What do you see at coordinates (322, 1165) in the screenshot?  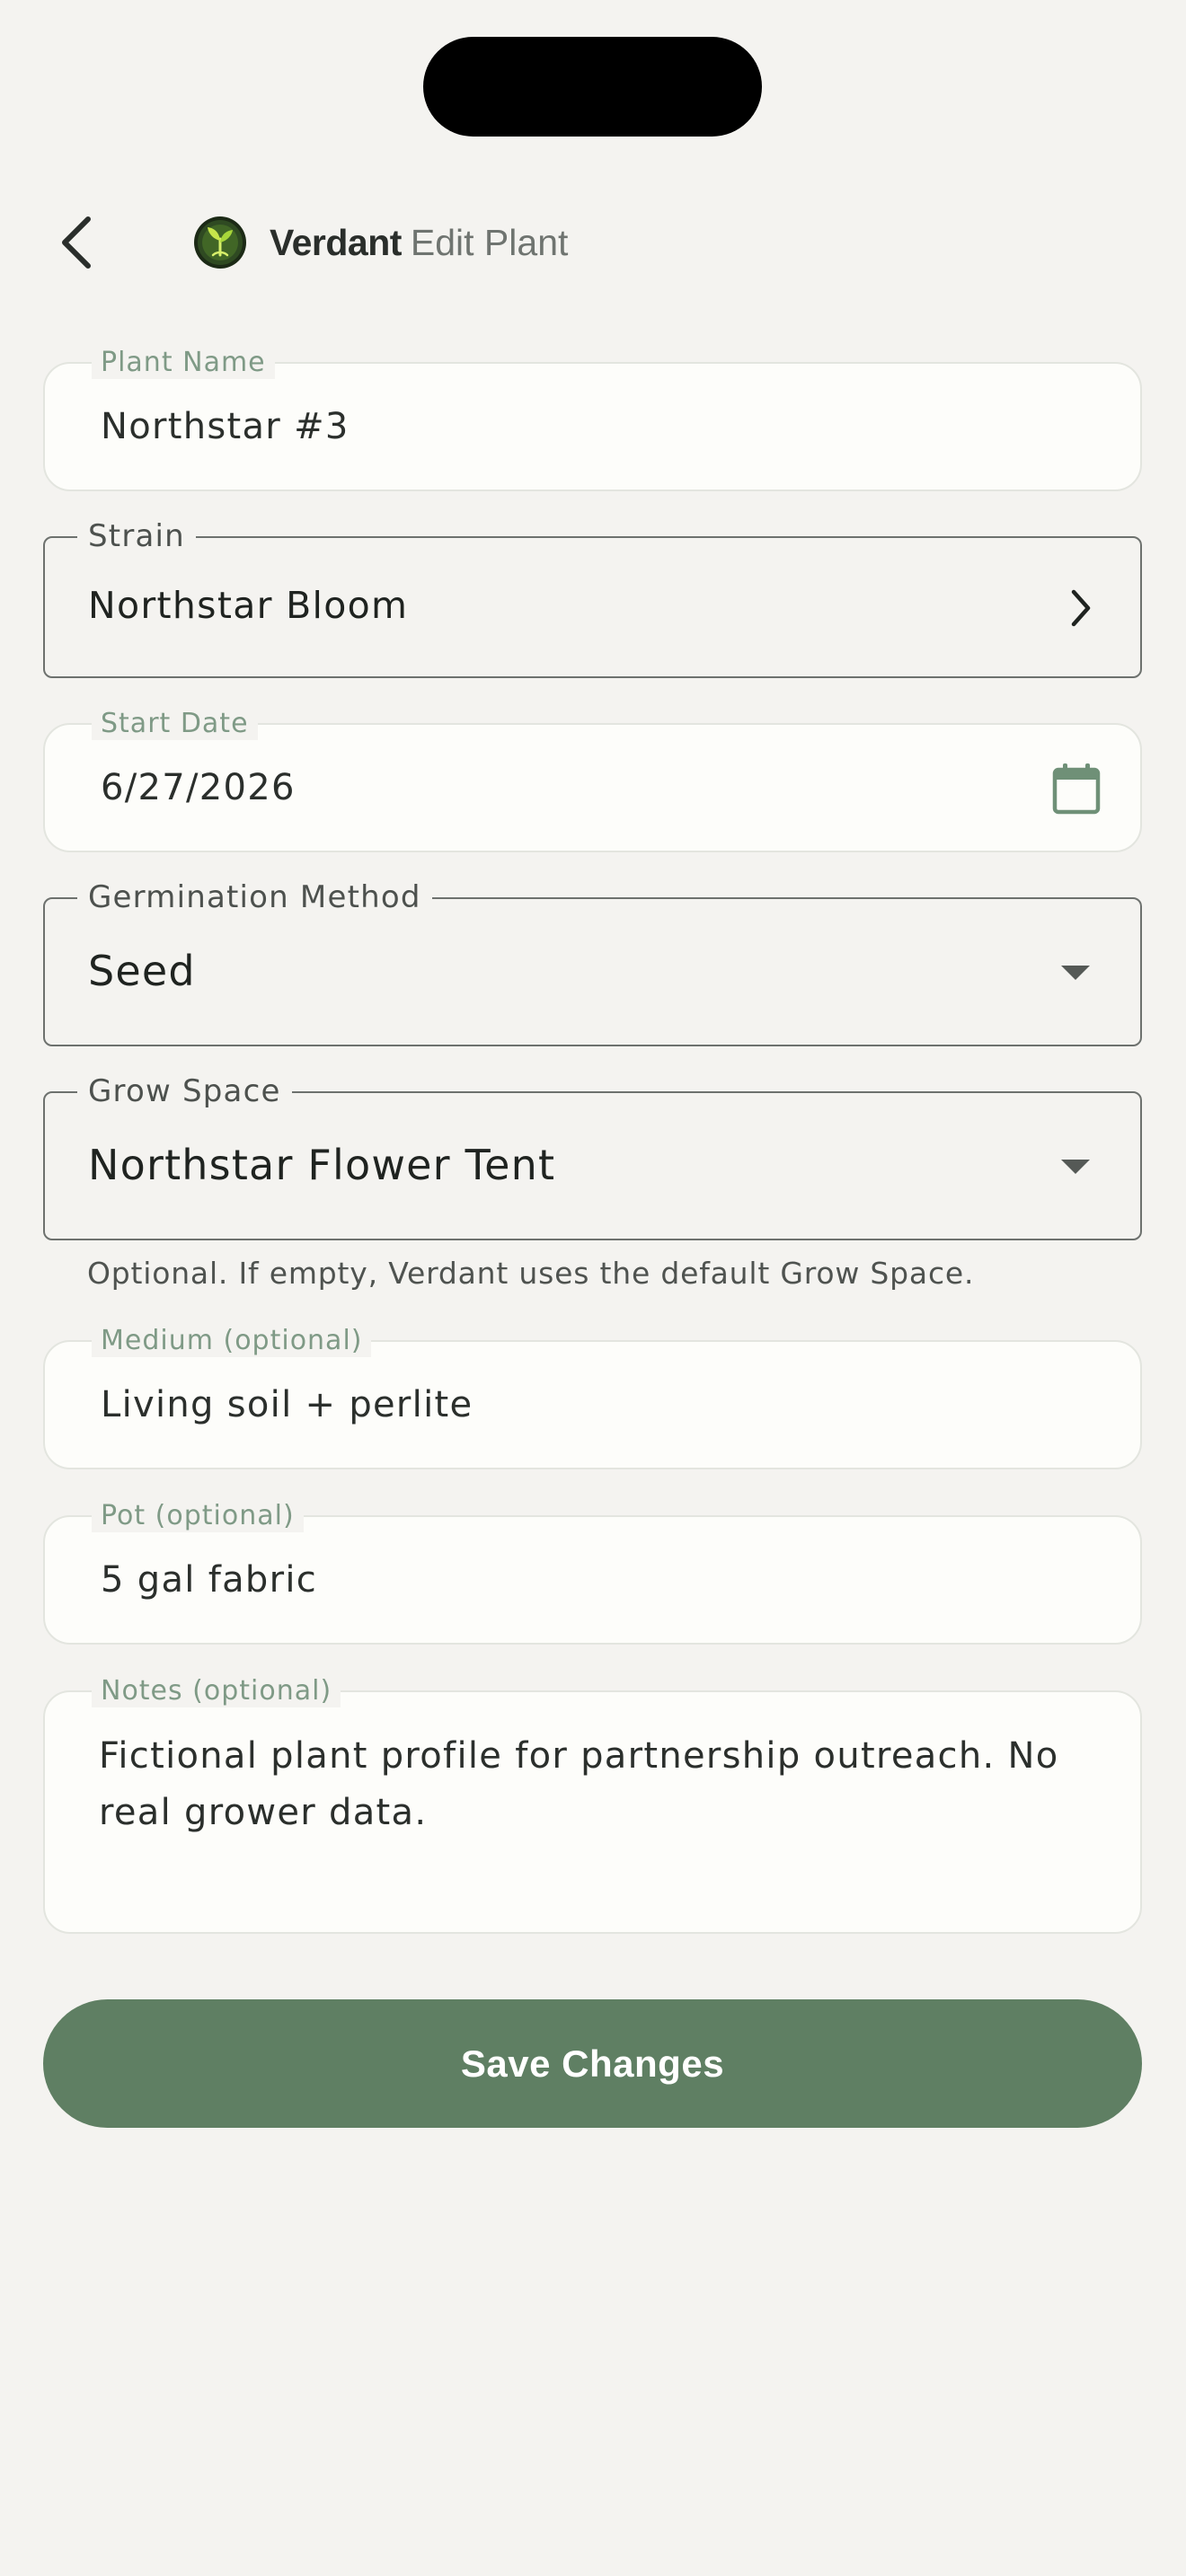 I see `grow-space-value: Northstar Flower Tent` at bounding box center [322, 1165].